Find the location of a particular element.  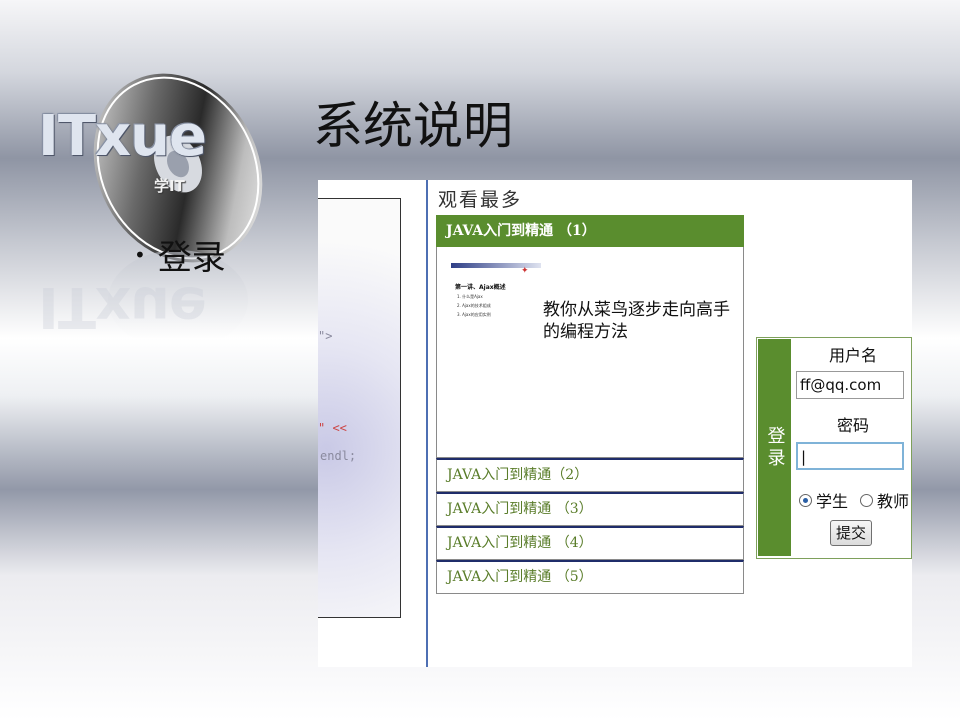

logo-subtext: 学IT is located at coordinates (169, 186).